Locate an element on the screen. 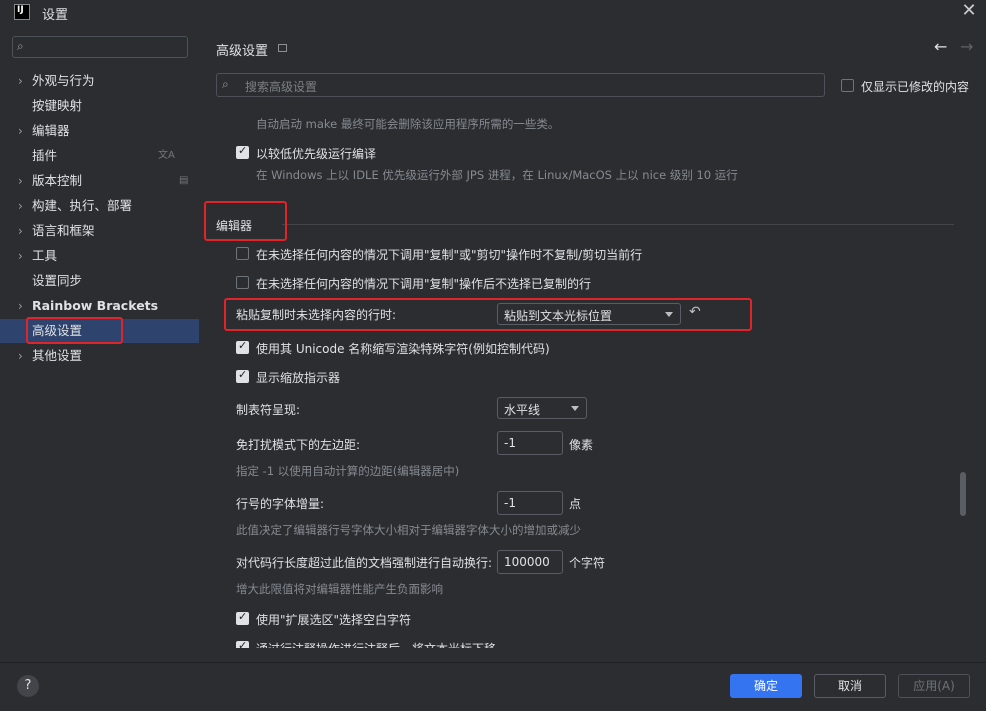 This screenshot has height=711, width=986. sidebar-item-label: 其他设置 is located at coordinates (57, 355).